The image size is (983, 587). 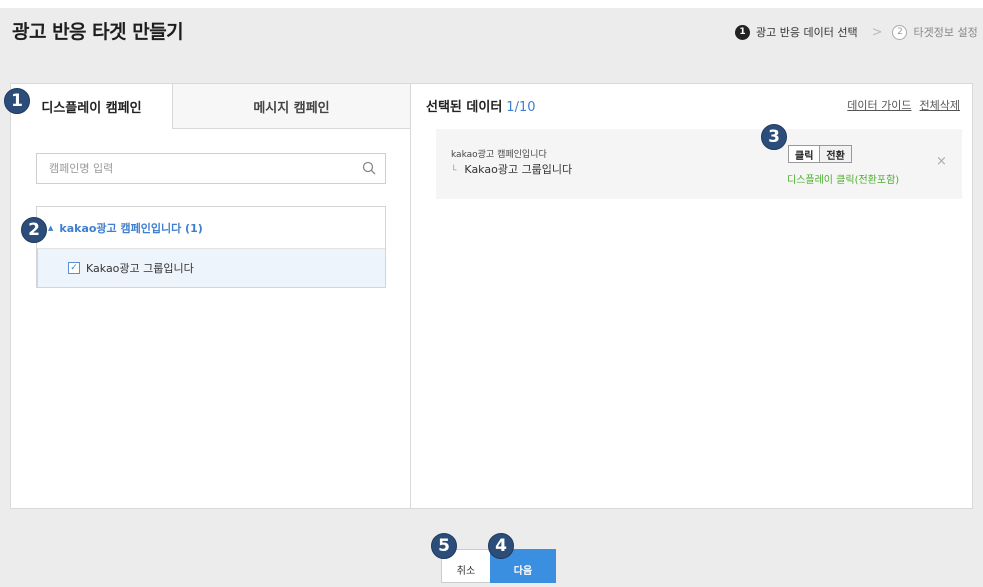 What do you see at coordinates (131, 228) in the screenshot?
I see `tree-campaign-label: kakao광고 캠페인입니다 (1)` at bounding box center [131, 228].